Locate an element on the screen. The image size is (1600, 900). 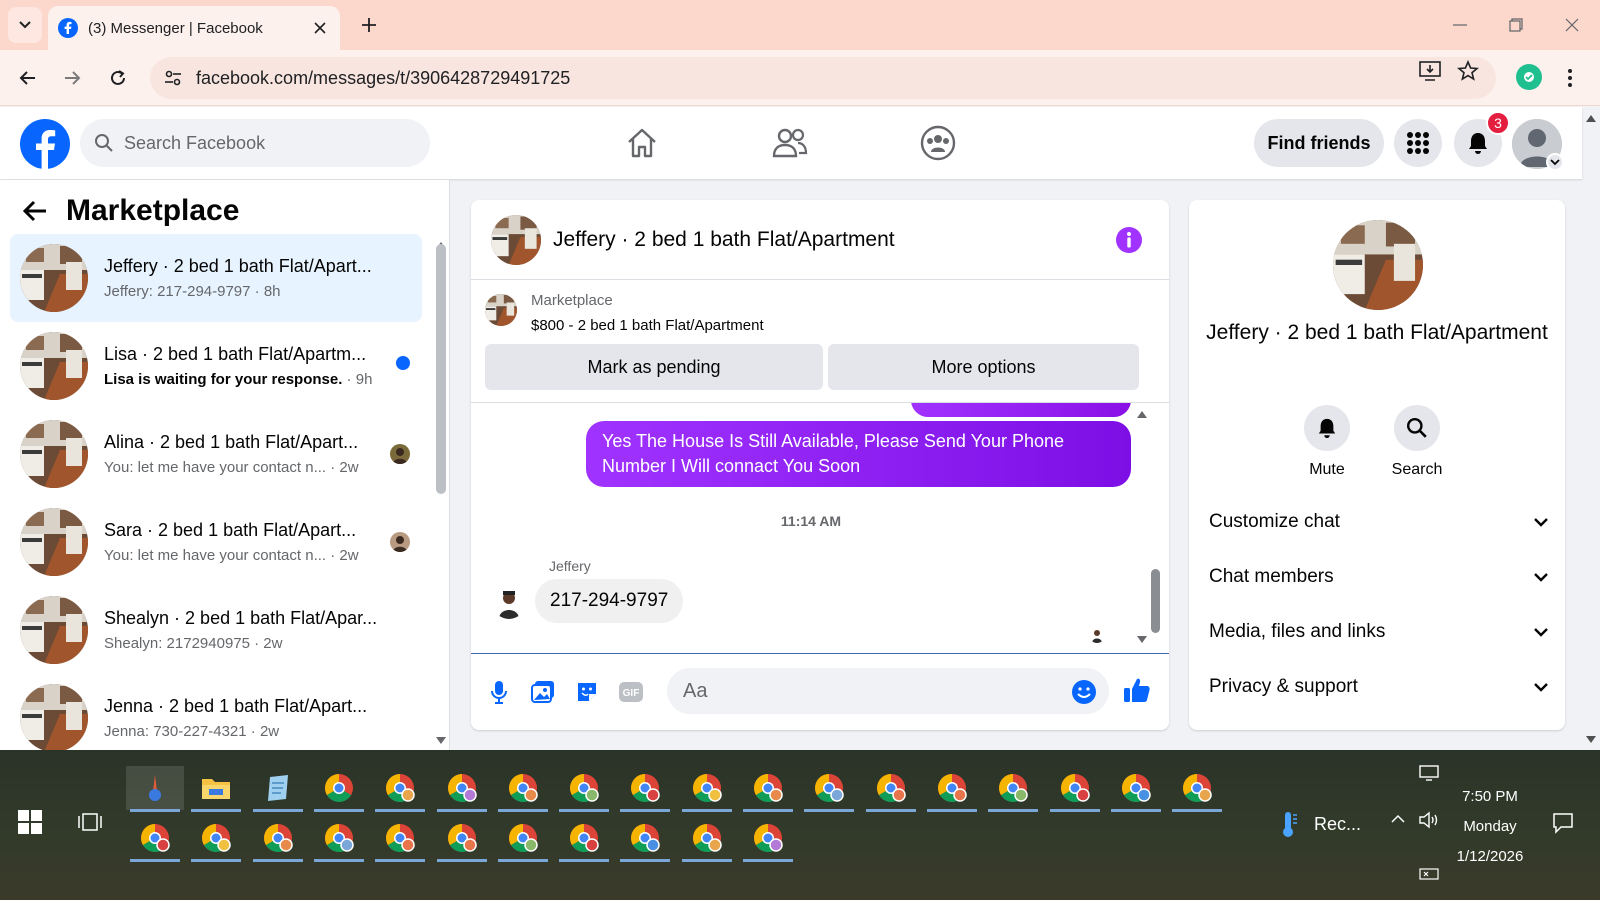
tab-search-menu is located at coordinates (25, 25).